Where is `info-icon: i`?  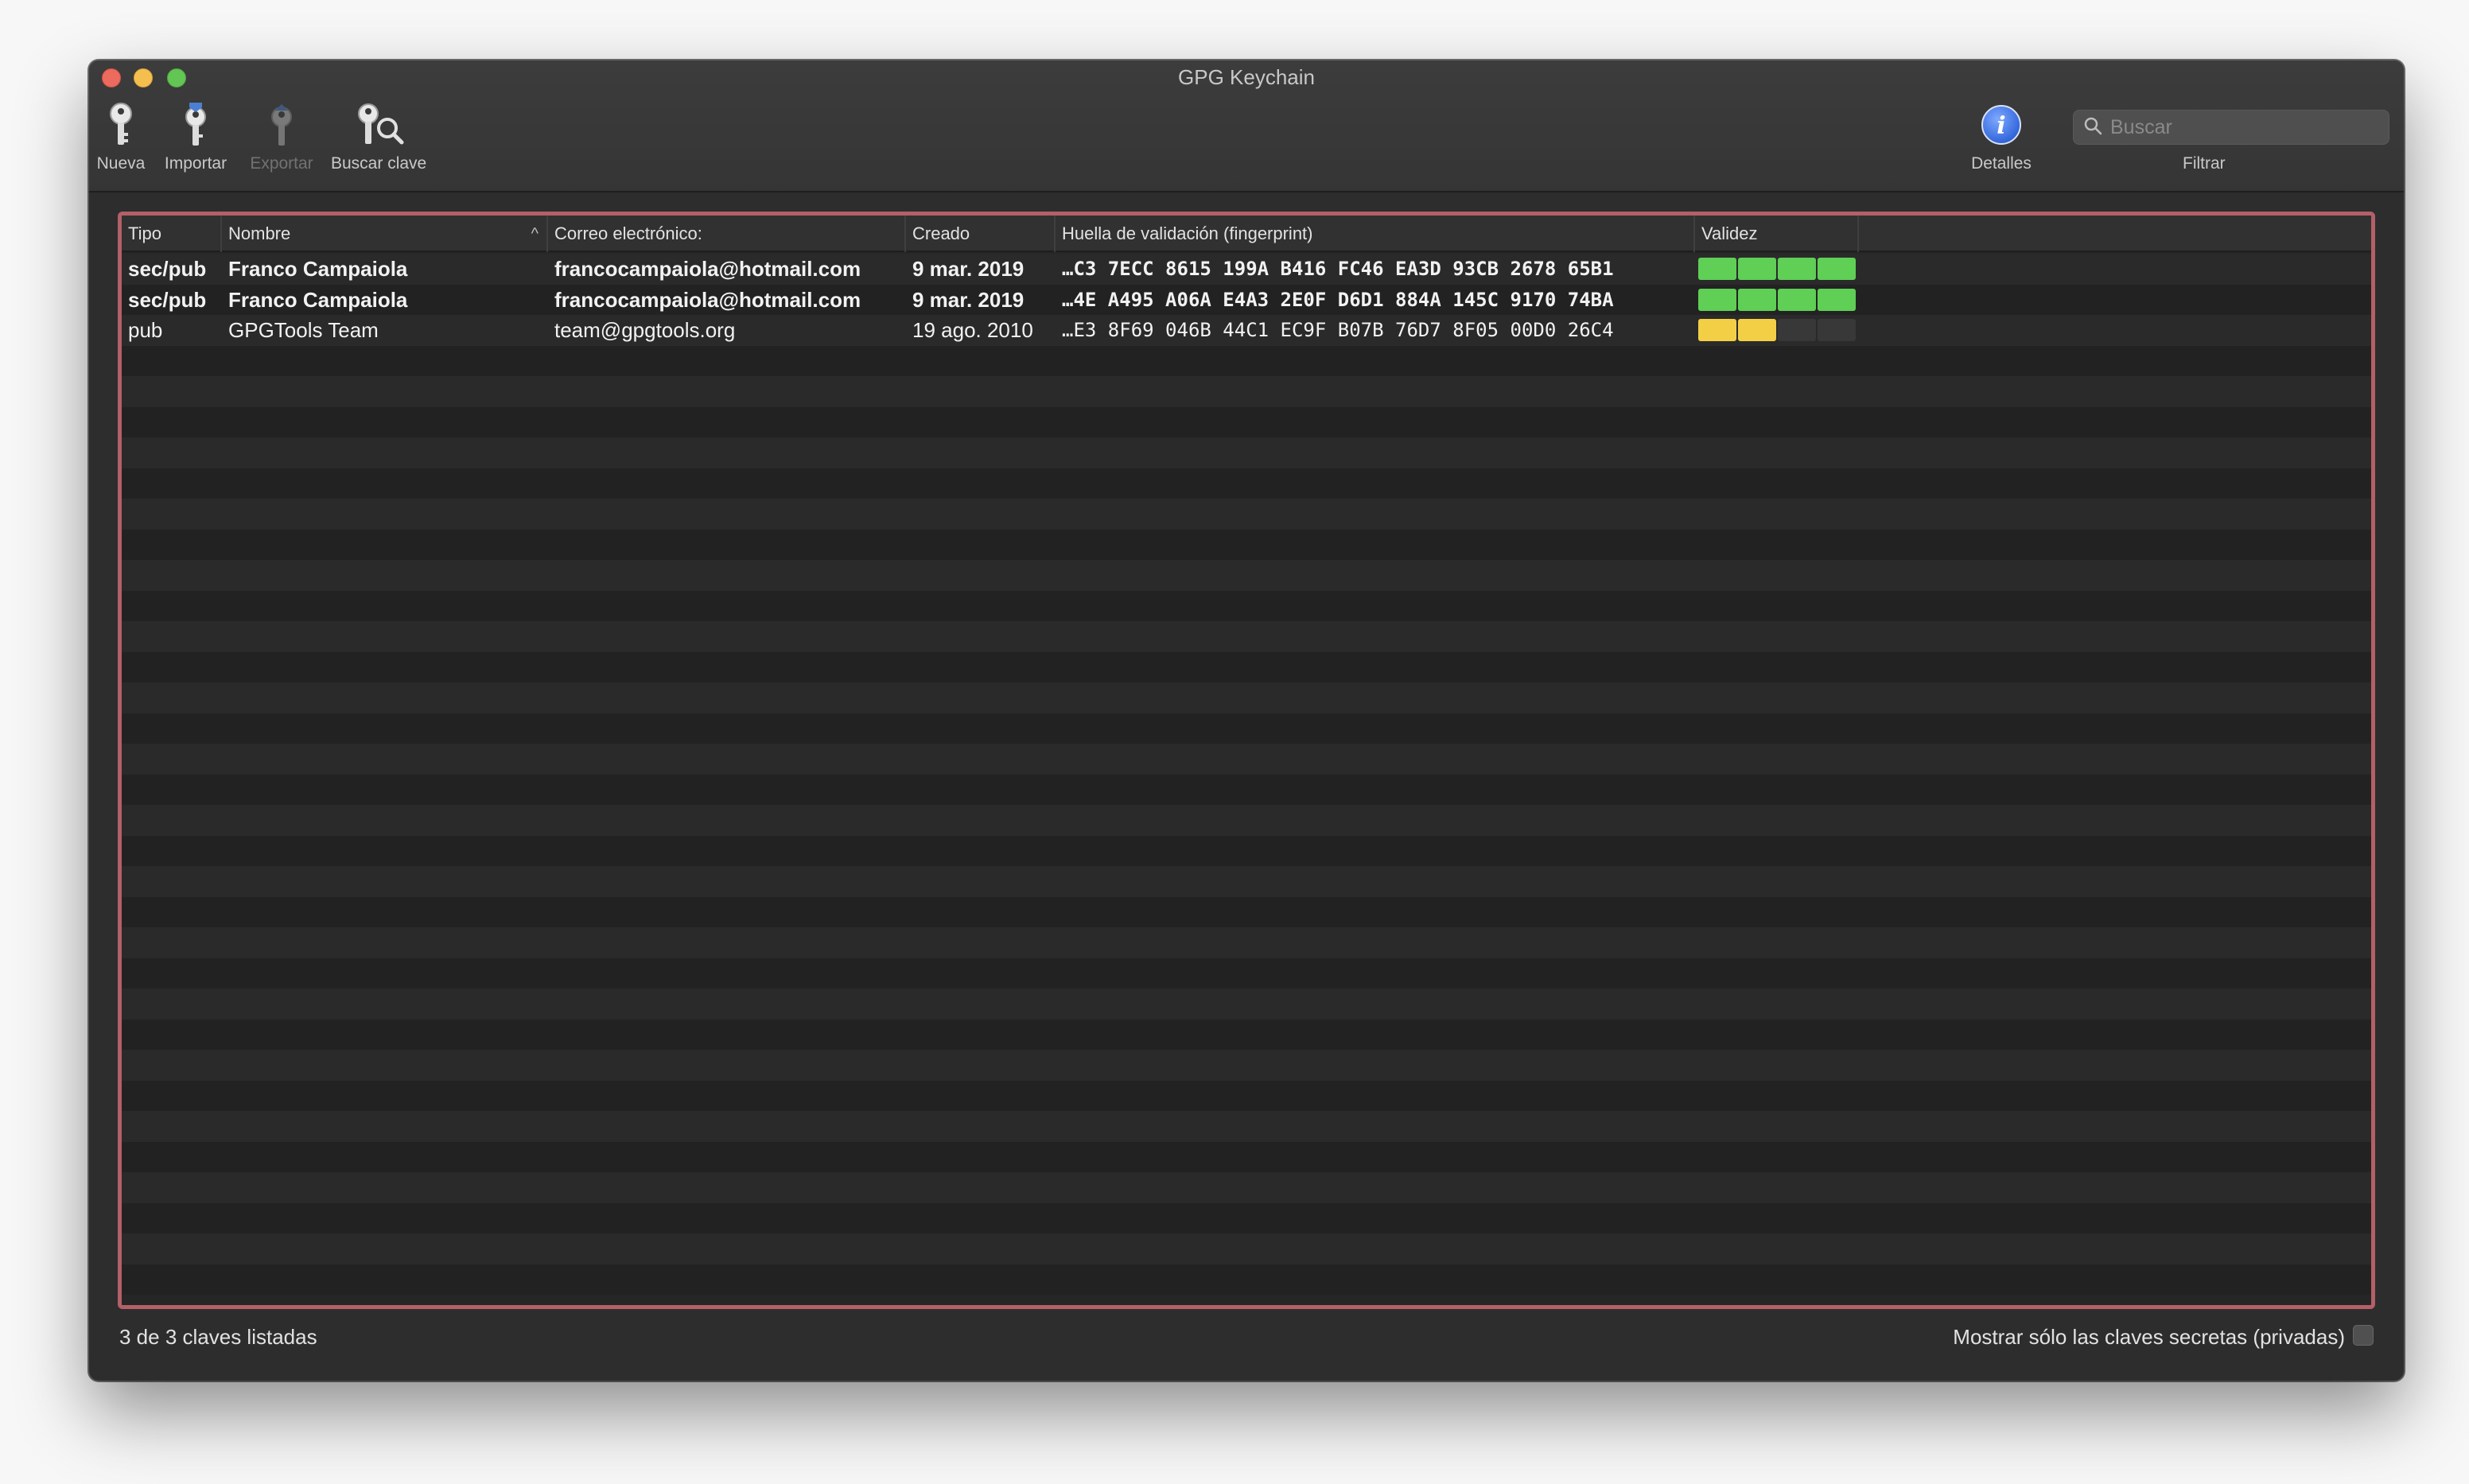
info-icon: i is located at coordinates (2001, 125).